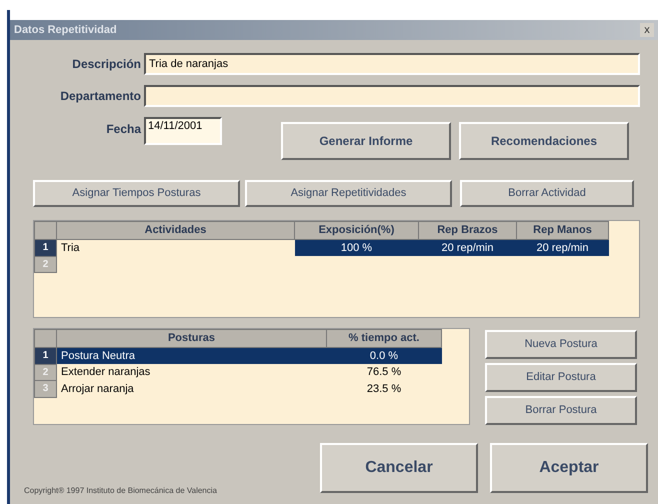 The height and width of the screenshot is (504, 658). What do you see at coordinates (544, 141) in the screenshot?
I see `report-button: Recomendaciones` at bounding box center [544, 141].